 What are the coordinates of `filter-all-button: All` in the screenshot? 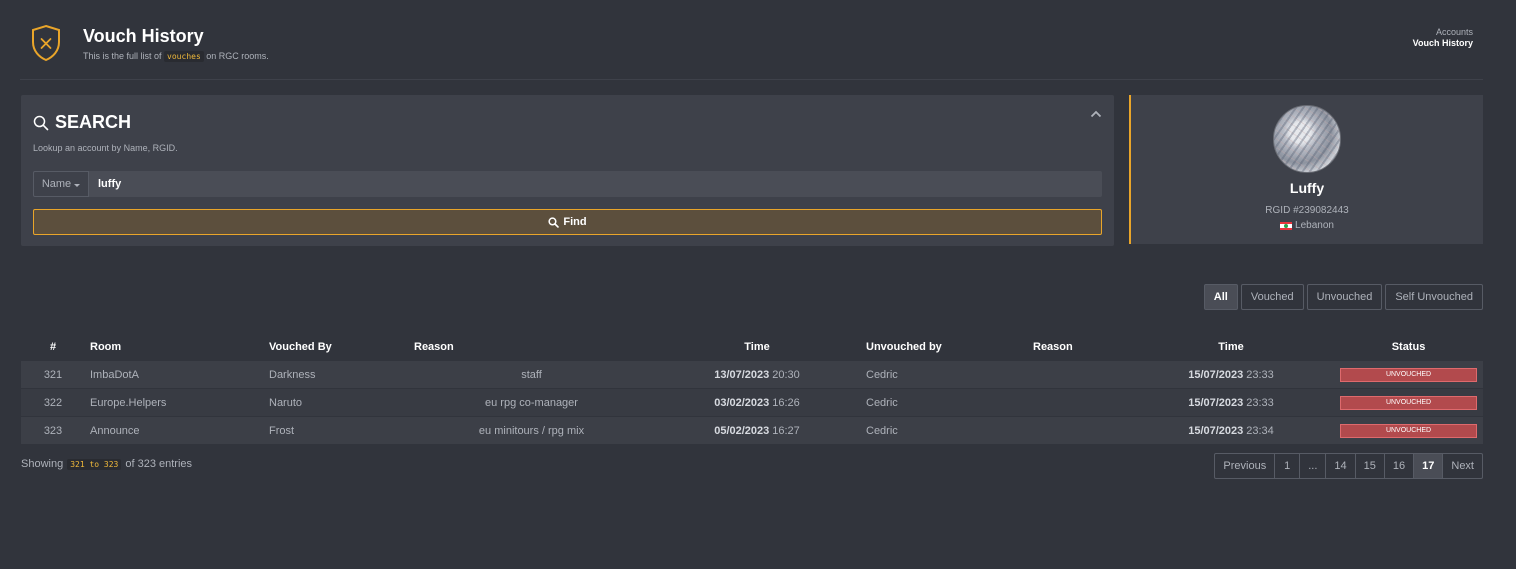 It's located at (1220, 297).